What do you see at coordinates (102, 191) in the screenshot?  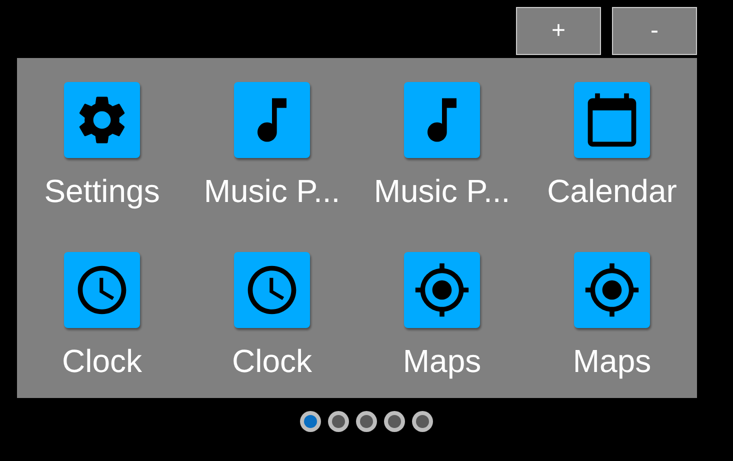 I see `app-label: Settings` at bounding box center [102, 191].